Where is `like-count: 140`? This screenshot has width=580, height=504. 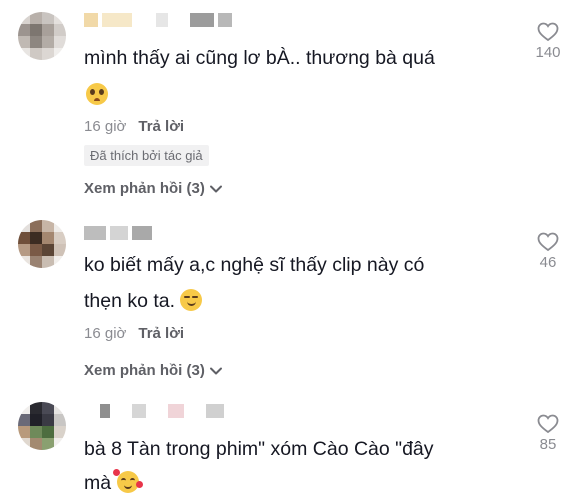
like-count: 140 is located at coordinates (548, 52).